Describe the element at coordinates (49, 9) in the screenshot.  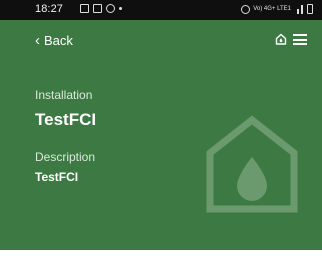
I see `status-time: 18:27` at that location.